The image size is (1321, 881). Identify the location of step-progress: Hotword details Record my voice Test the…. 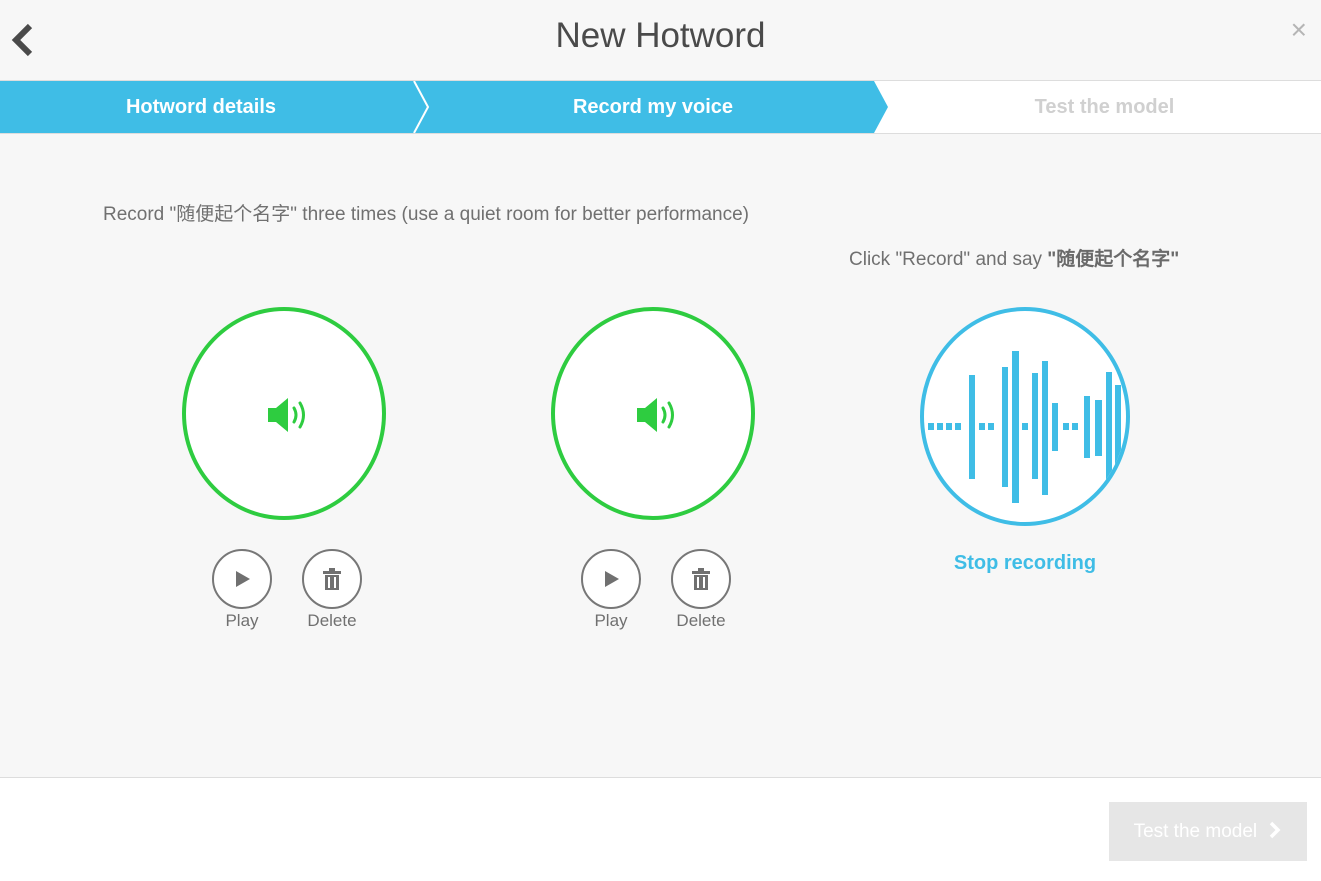
(660, 107).